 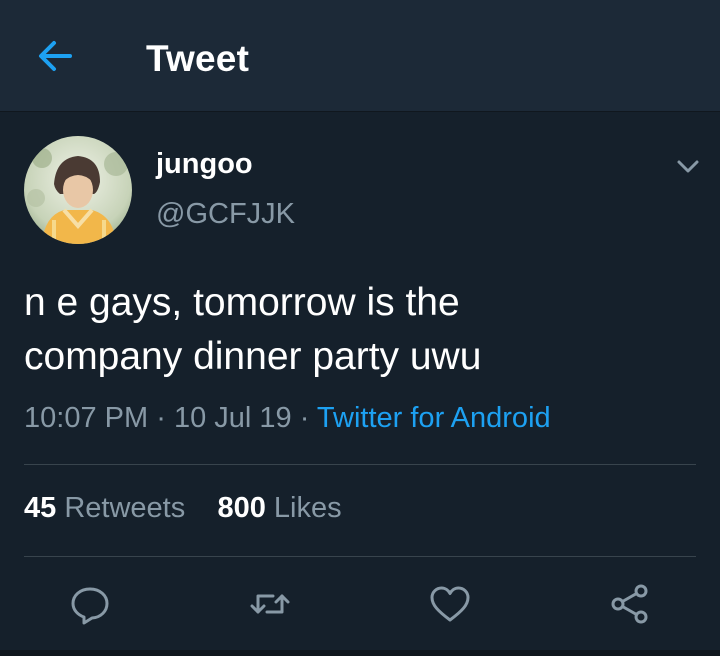 I want to click on profile-photo, so click(x=78, y=190).